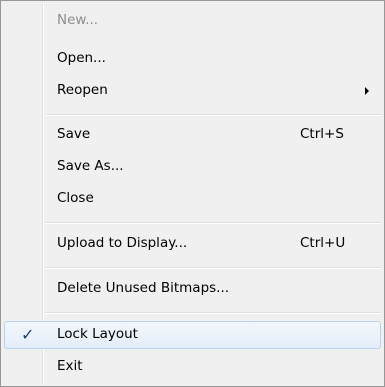 This screenshot has height=387, width=385. I want to click on menu-item-upload-to-display: Upload to Display... Ctrl+U, so click(192, 244).